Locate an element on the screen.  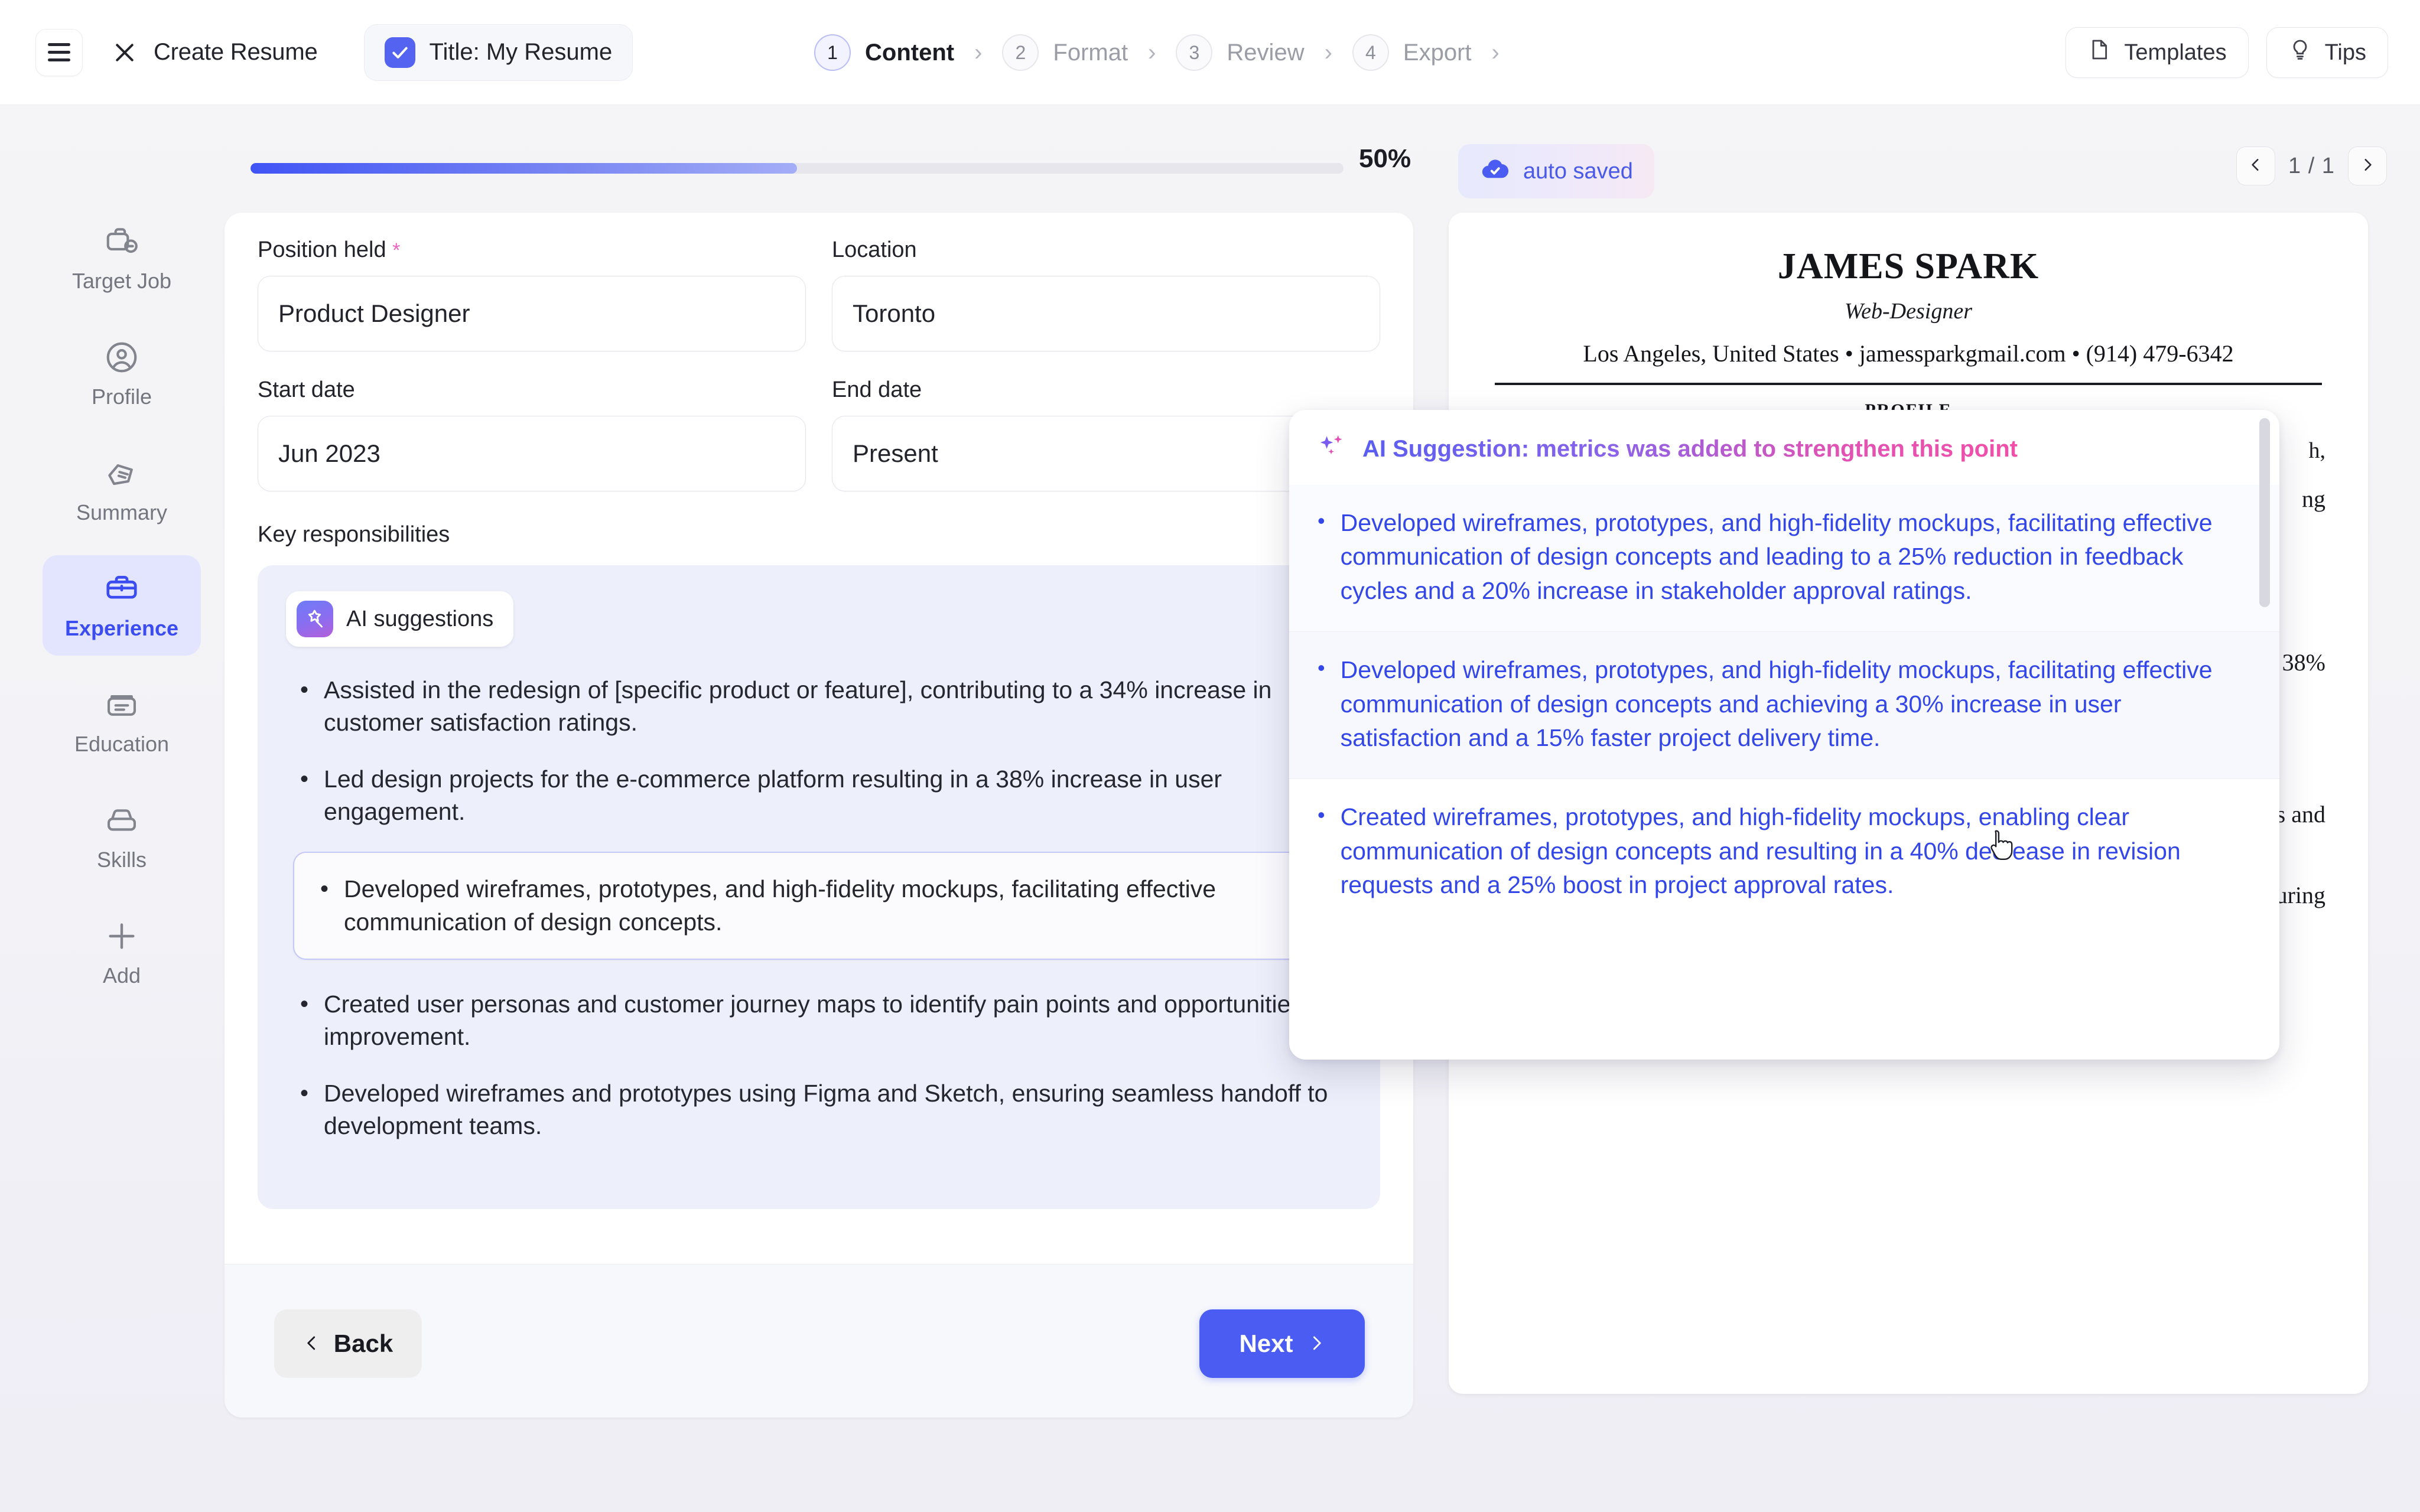
magic-wand-star-icon is located at coordinates (315, 619).